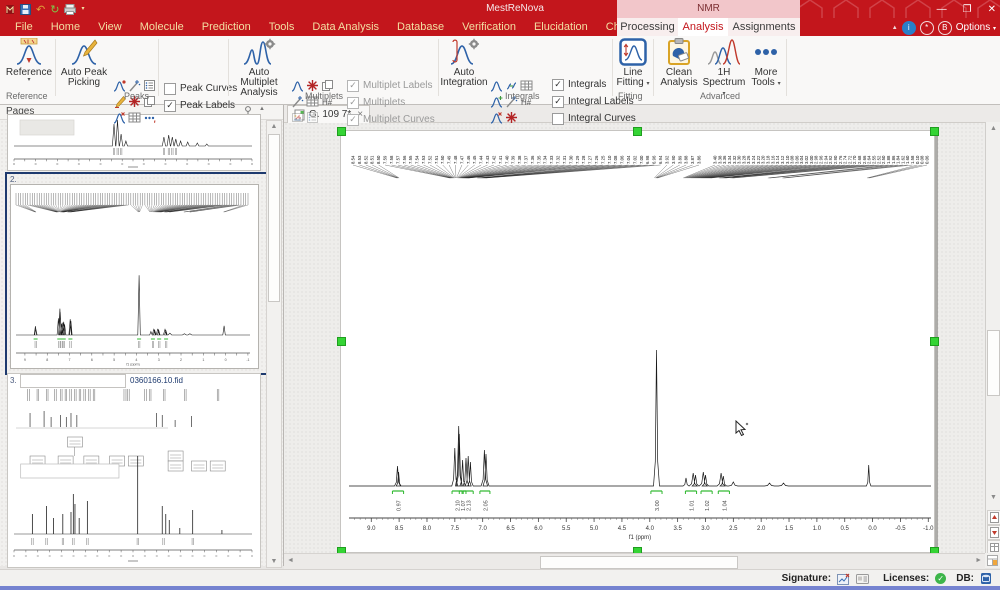  Describe the element at coordinates (766, 63) in the screenshot. I see `more-tools-button: More Tools ▾` at that location.